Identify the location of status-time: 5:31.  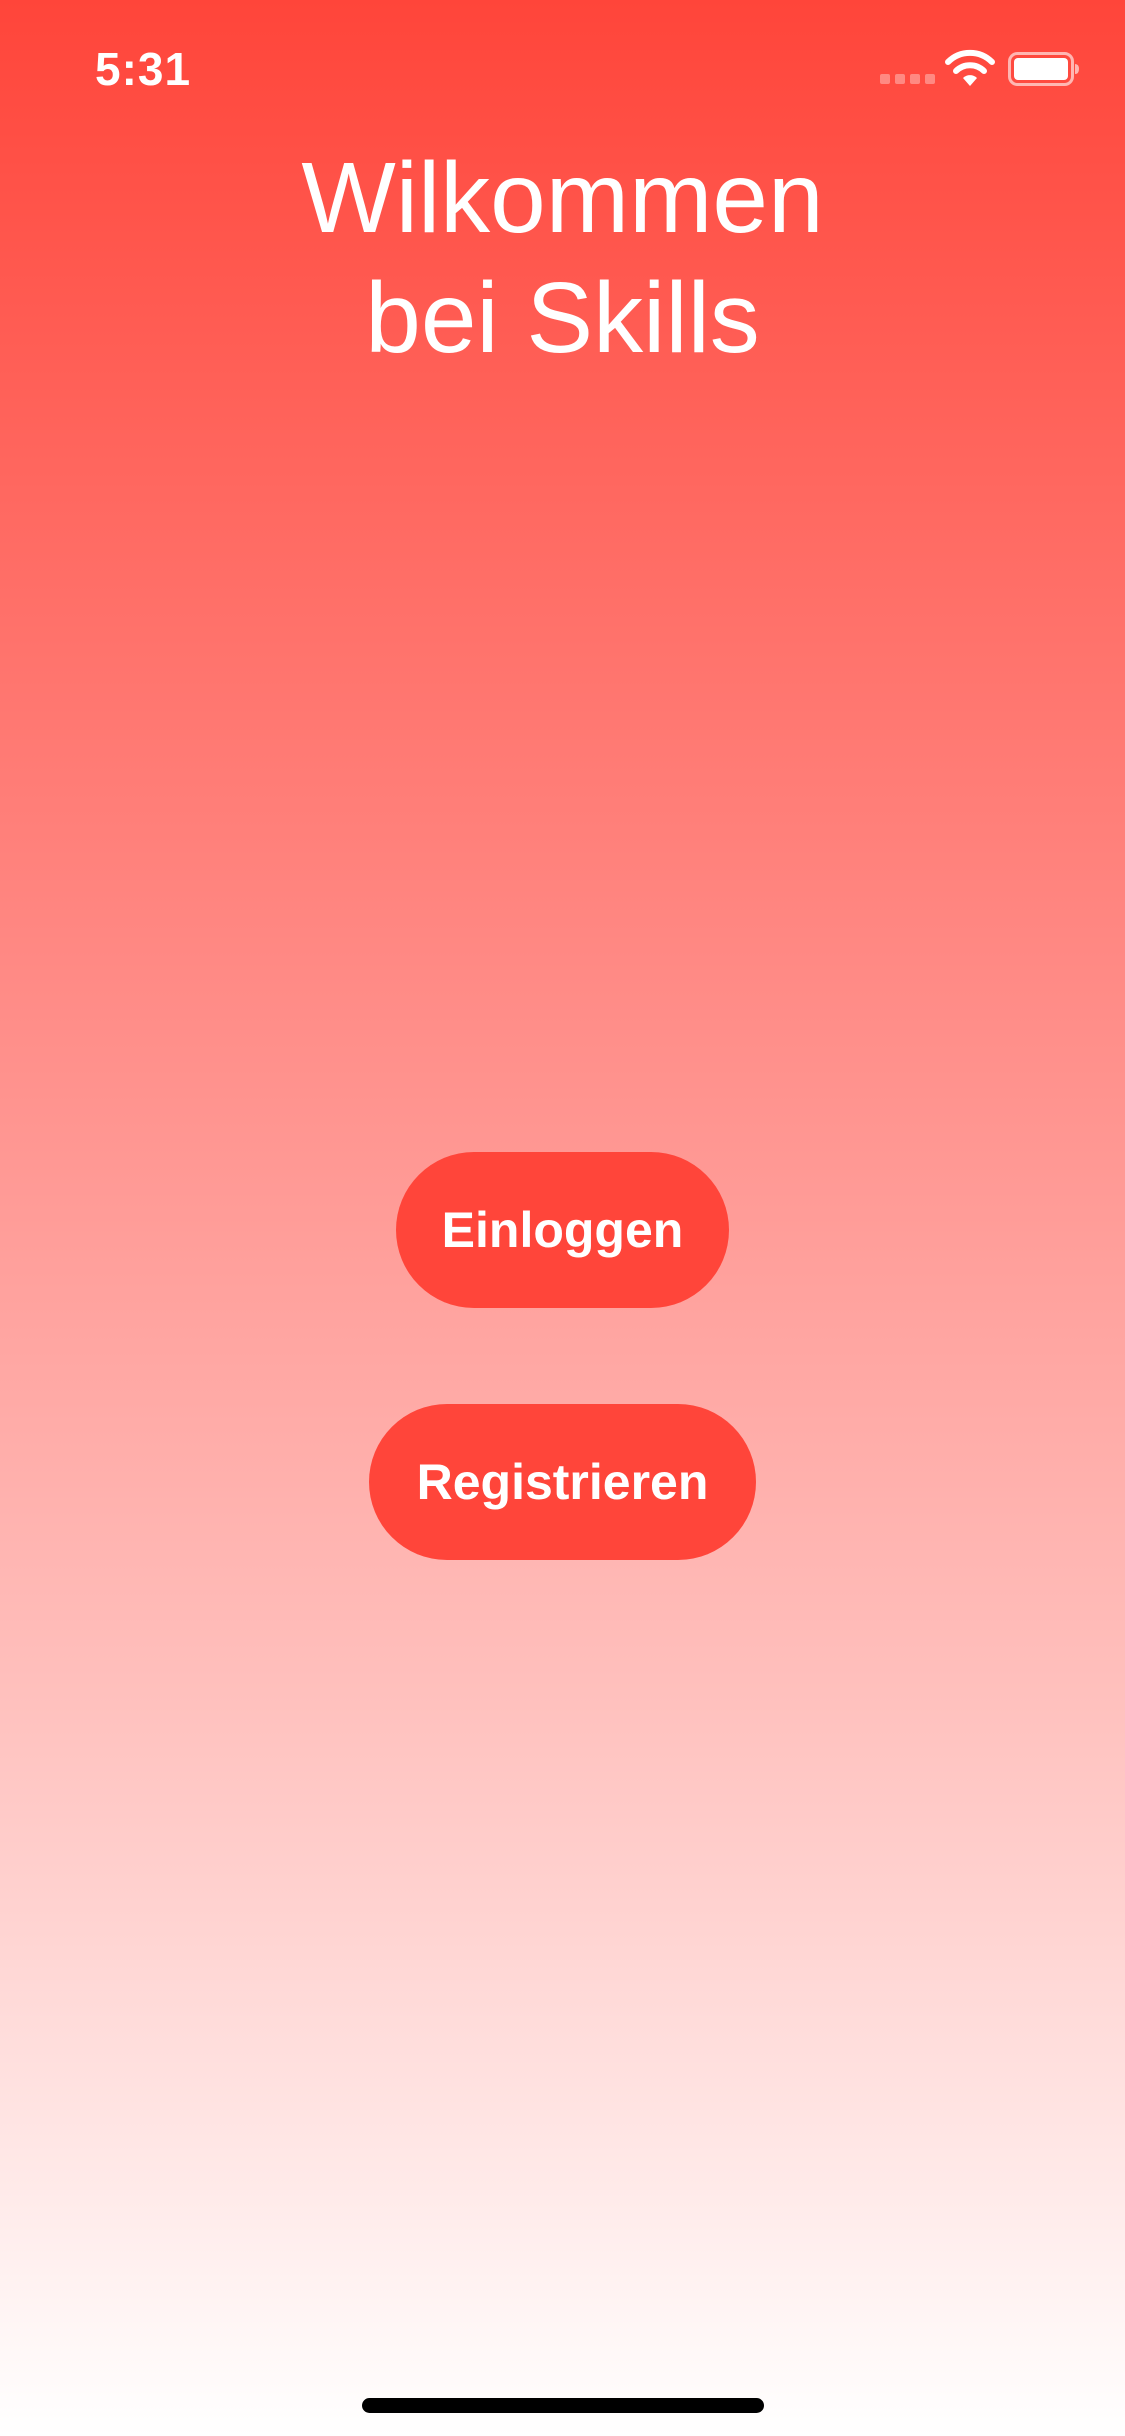
(143, 69).